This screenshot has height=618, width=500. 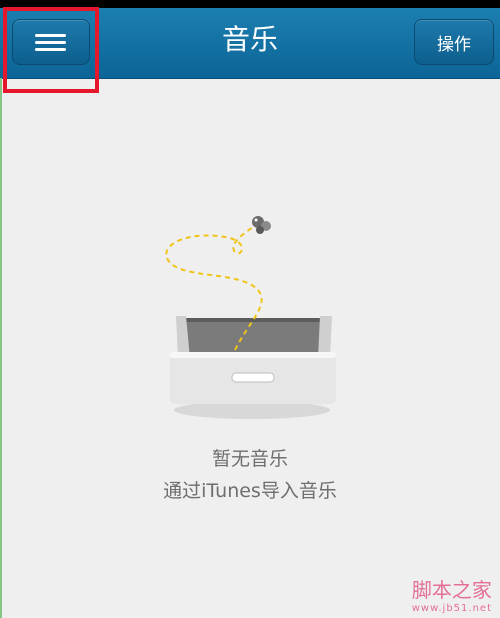 I want to click on watermark: 脚本之家 www.jb51.net, so click(x=452, y=594).